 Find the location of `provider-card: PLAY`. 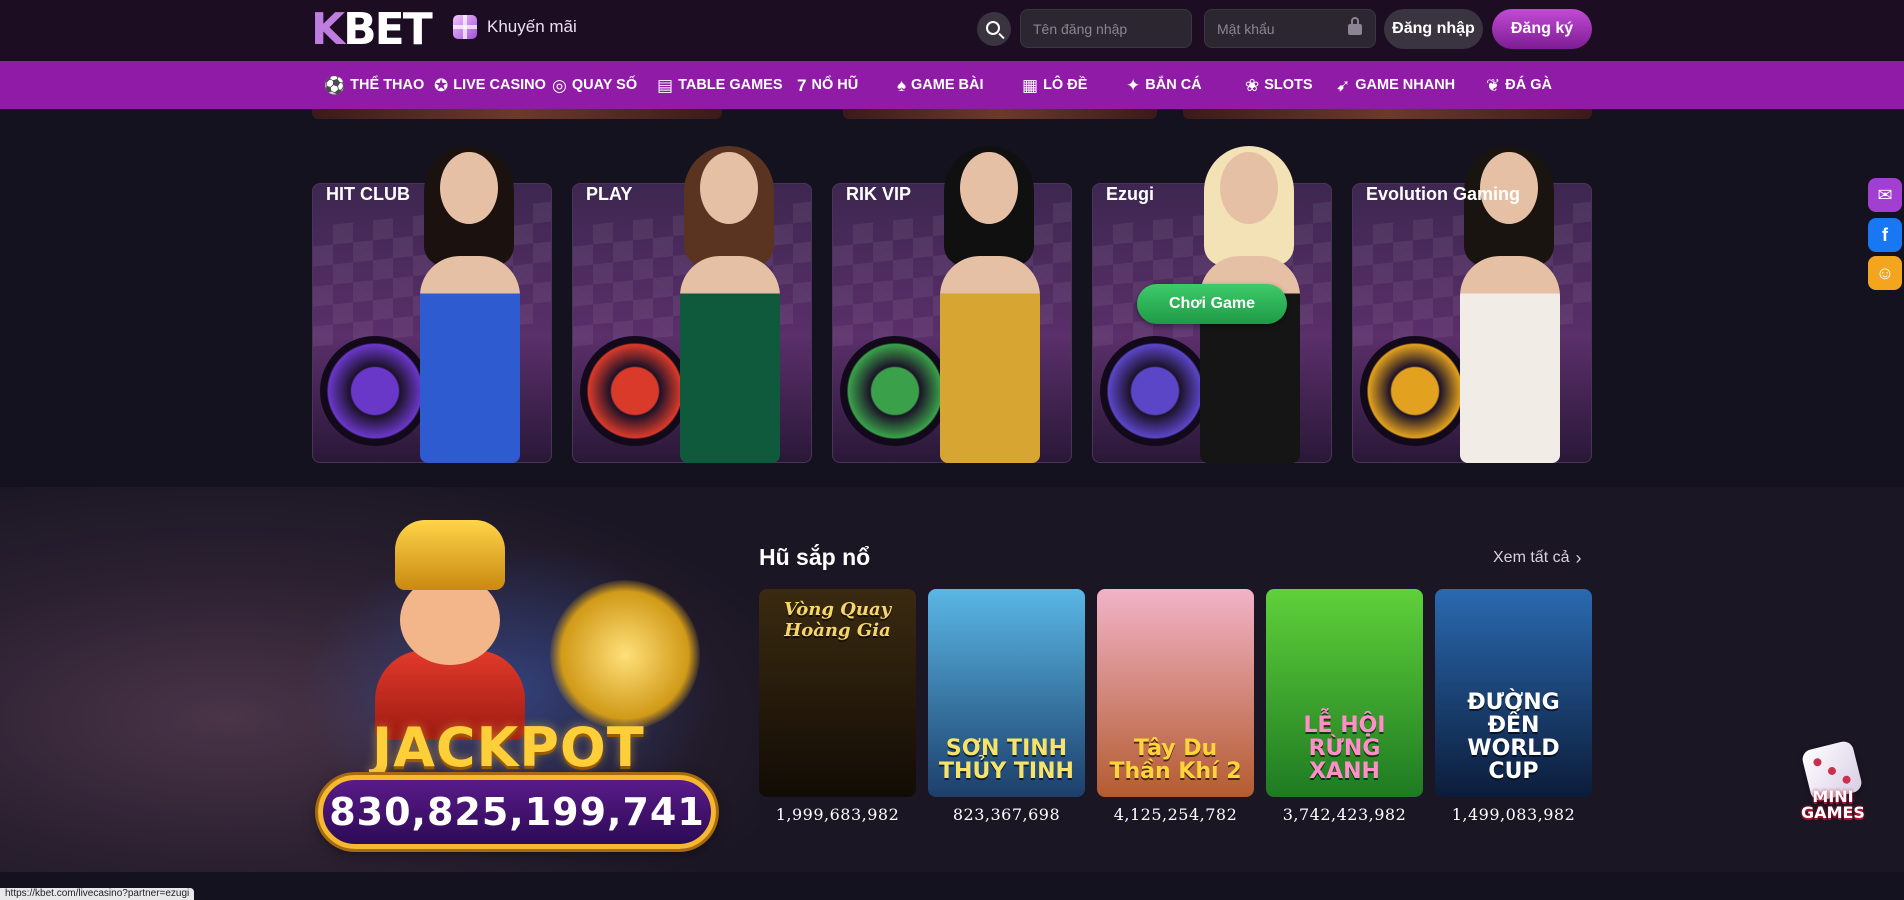

provider-card: PLAY is located at coordinates (692, 304).